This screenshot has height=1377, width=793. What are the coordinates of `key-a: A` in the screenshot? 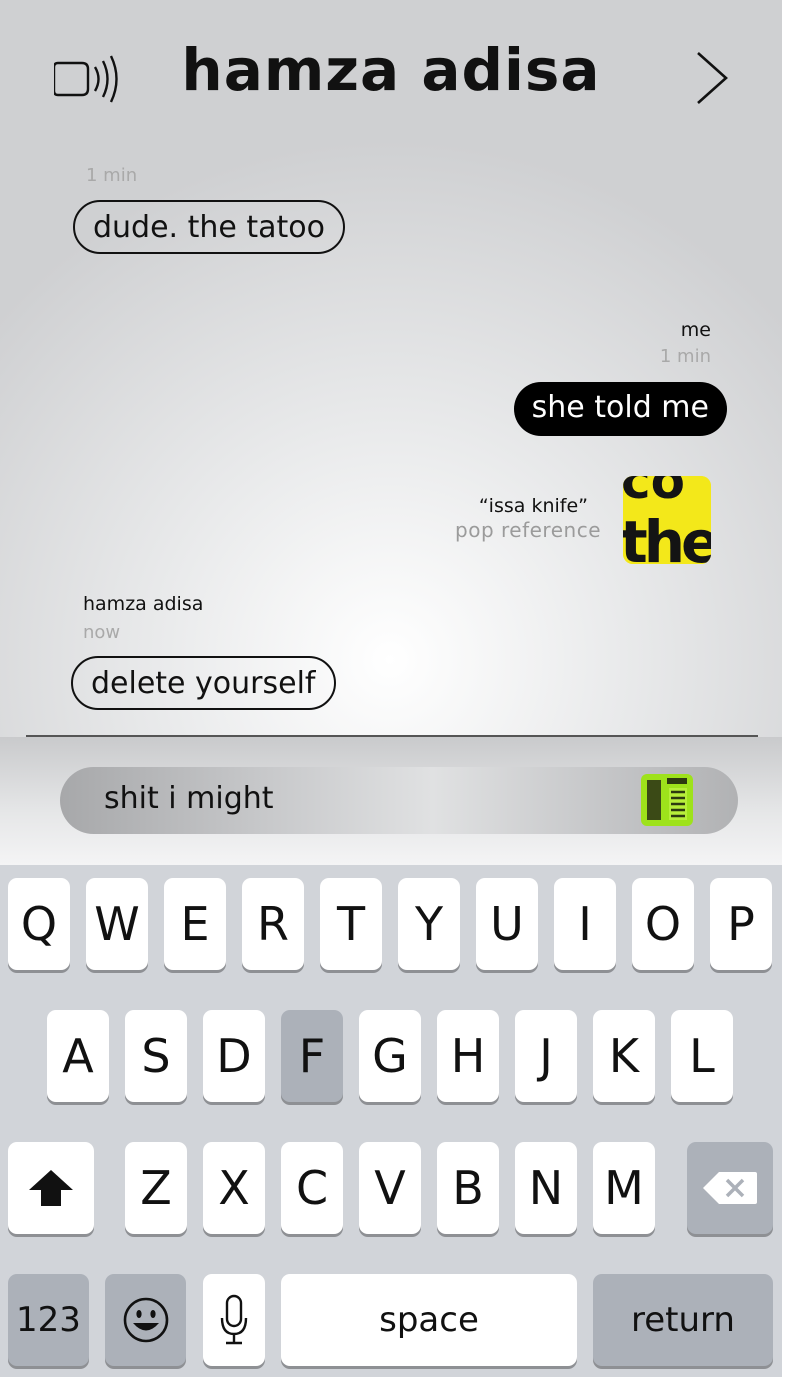 It's located at (78, 1056).